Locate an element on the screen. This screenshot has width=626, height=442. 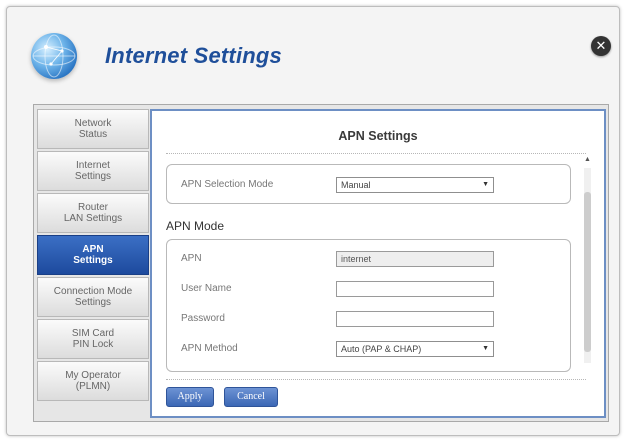
scrollbar: ▲ is located at coordinates (587, 266).